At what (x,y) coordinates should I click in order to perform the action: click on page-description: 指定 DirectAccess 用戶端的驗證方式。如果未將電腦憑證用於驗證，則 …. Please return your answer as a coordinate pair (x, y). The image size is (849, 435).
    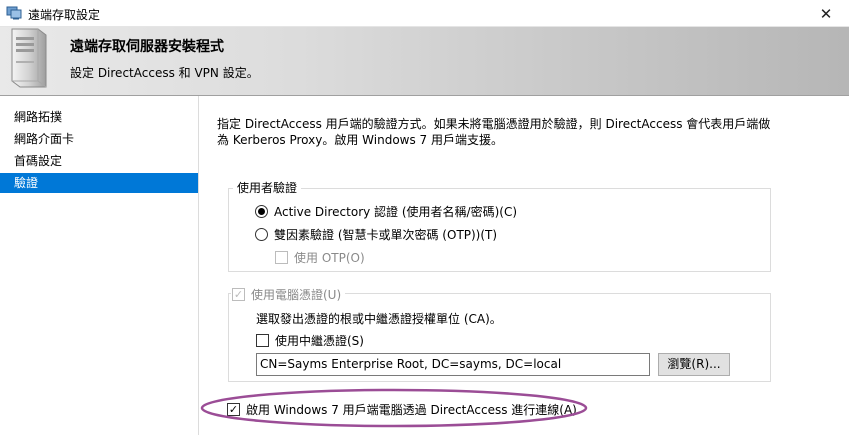
    Looking at the image, I should click on (494, 132).